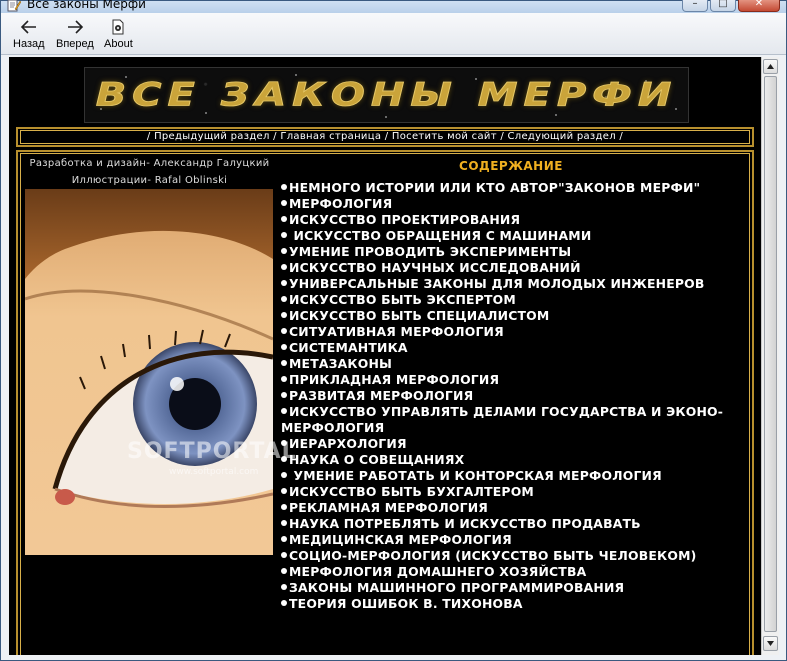 The image size is (787, 661). Describe the element at coordinates (29, 44) in the screenshot. I see `back-label: Назад` at that location.